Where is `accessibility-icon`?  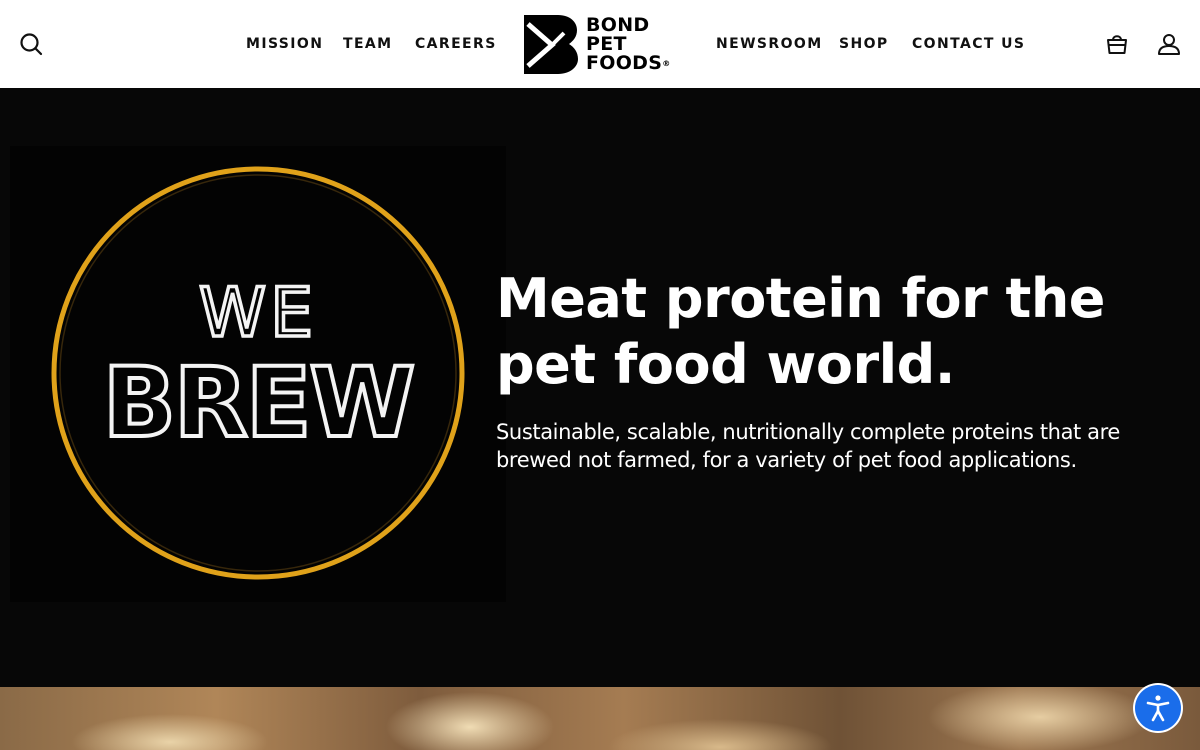
accessibility-icon is located at coordinates (1158, 708).